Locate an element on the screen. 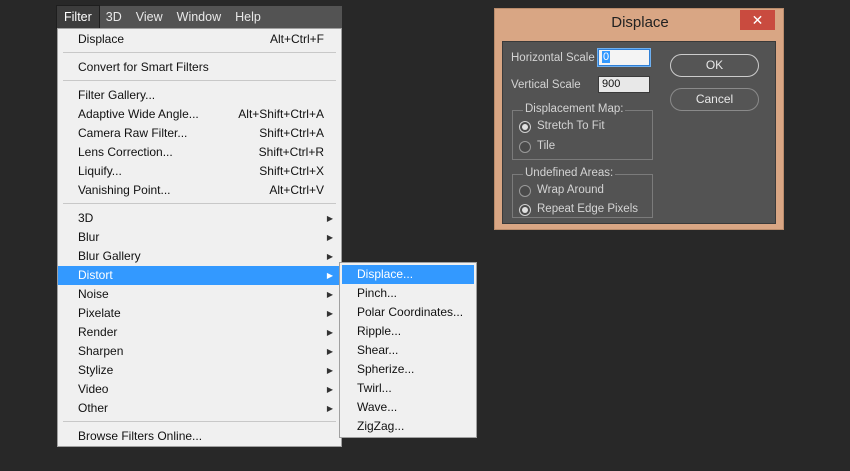  menu-item-label: Distort is located at coordinates (95, 275).